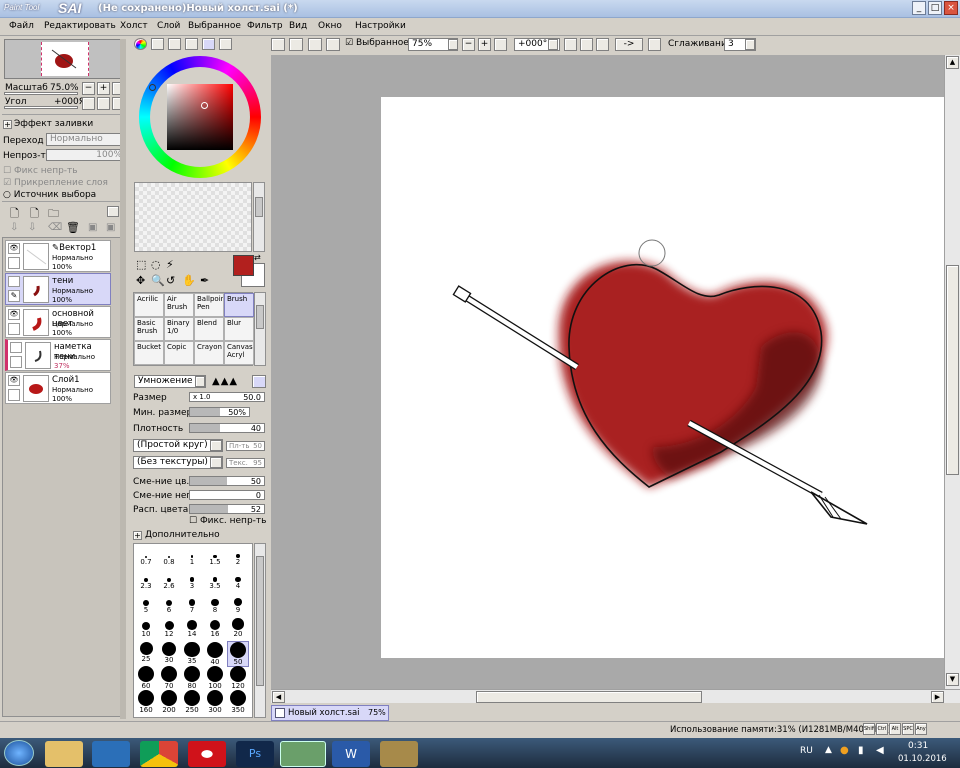 The image size is (960, 768). I want to click on chrome-taskbar-icon, so click(159, 754).